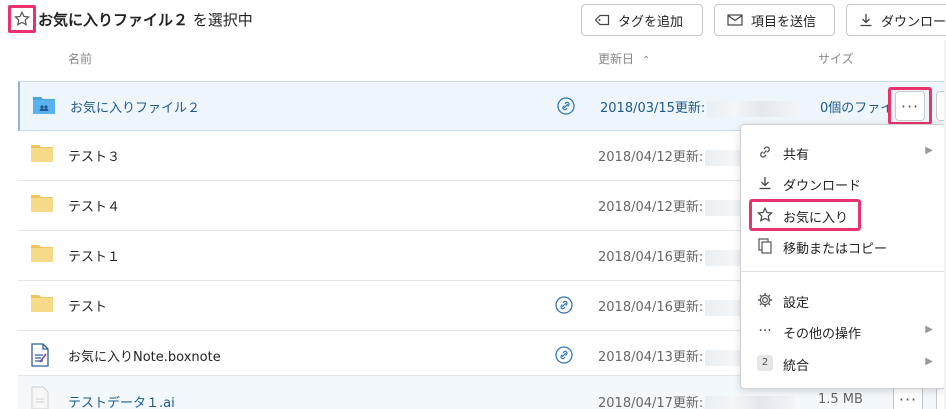 The image size is (946, 409). What do you see at coordinates (843, 183) in the screenshot?
I see `menu-item-download: ダウンロード` at bounding box center [843, 183].